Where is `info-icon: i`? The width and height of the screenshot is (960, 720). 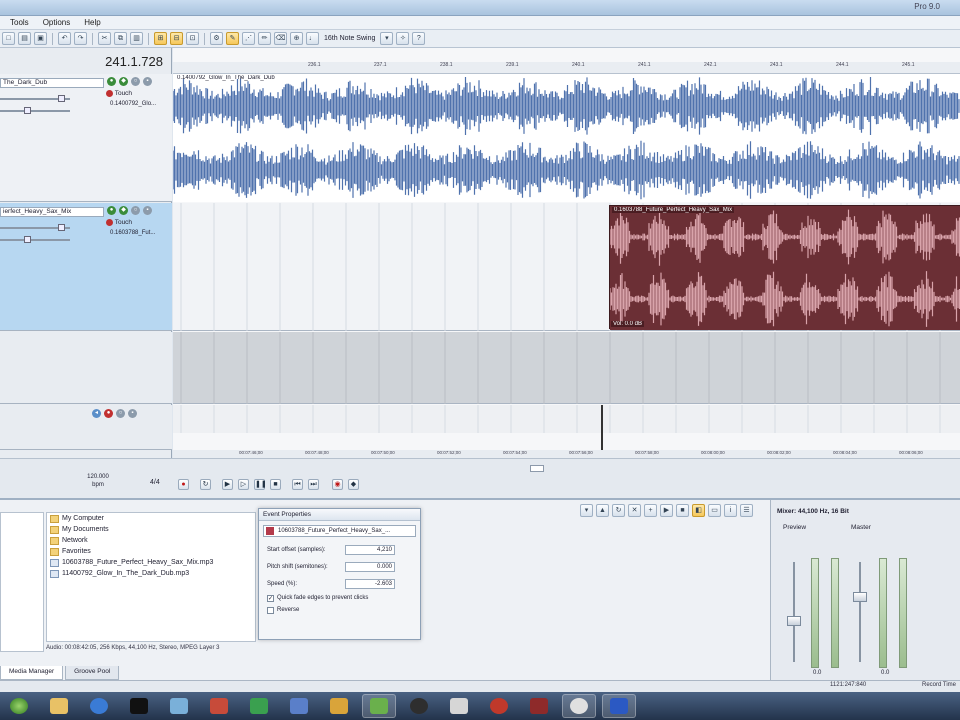 info-icon: i is located at coordinates (730, 510).